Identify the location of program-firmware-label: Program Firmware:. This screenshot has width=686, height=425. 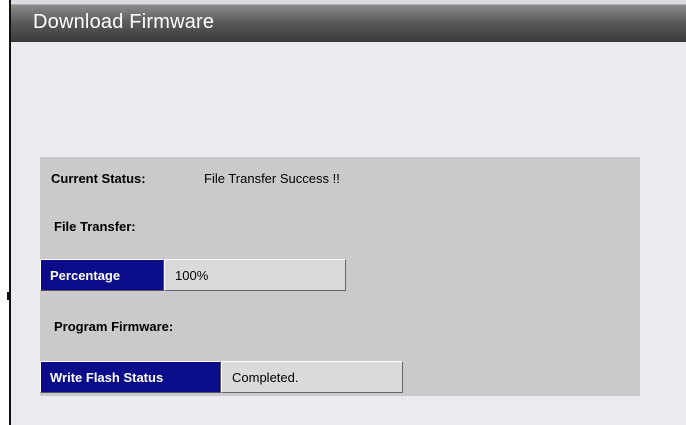
(114, 326).